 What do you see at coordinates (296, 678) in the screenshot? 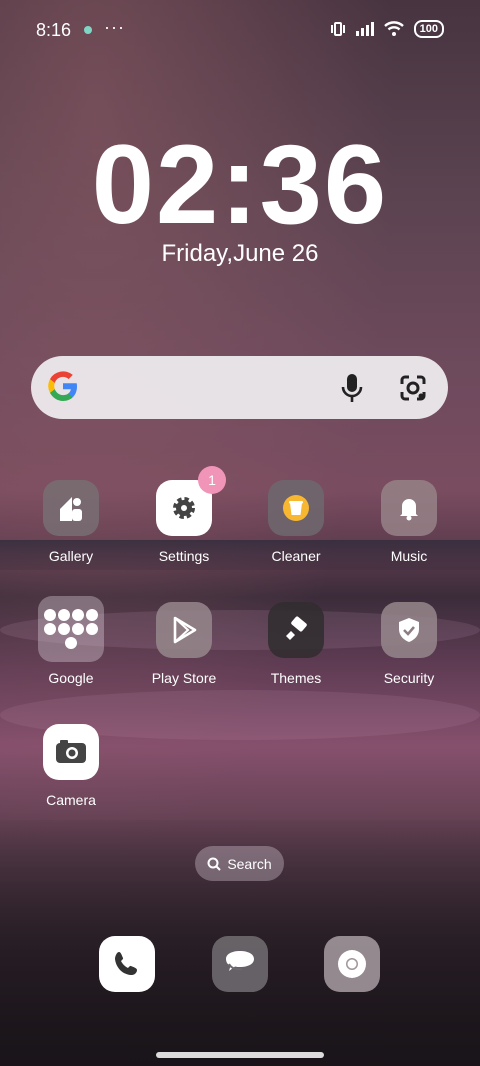
I see `app-label: Themes` at bounding box center [296, 678].